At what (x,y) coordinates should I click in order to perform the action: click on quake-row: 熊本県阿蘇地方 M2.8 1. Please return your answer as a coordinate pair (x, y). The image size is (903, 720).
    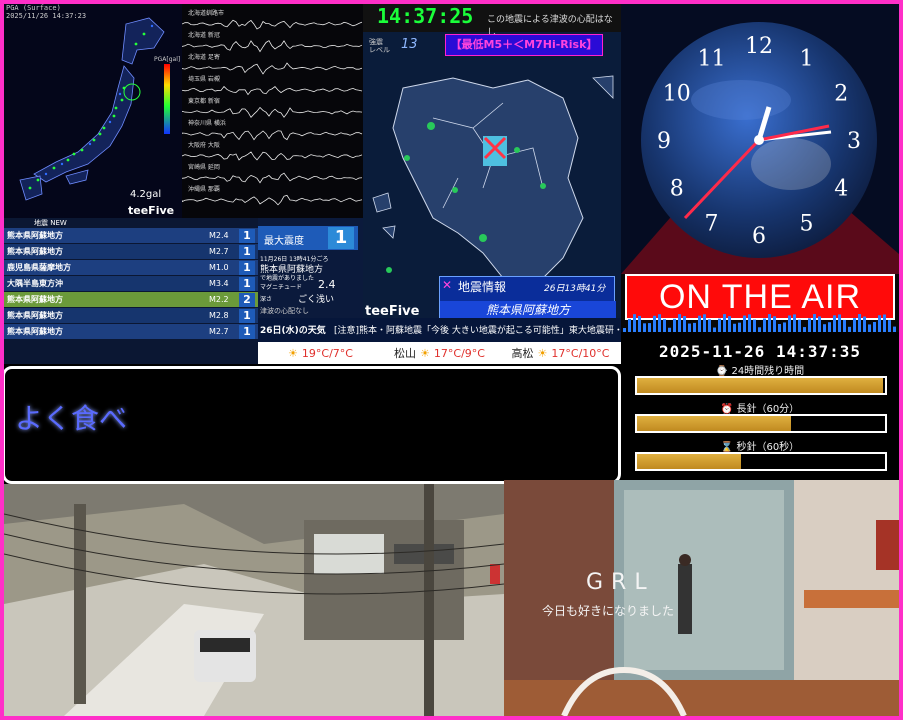
    Looking at the image, I should click on (131, 316).